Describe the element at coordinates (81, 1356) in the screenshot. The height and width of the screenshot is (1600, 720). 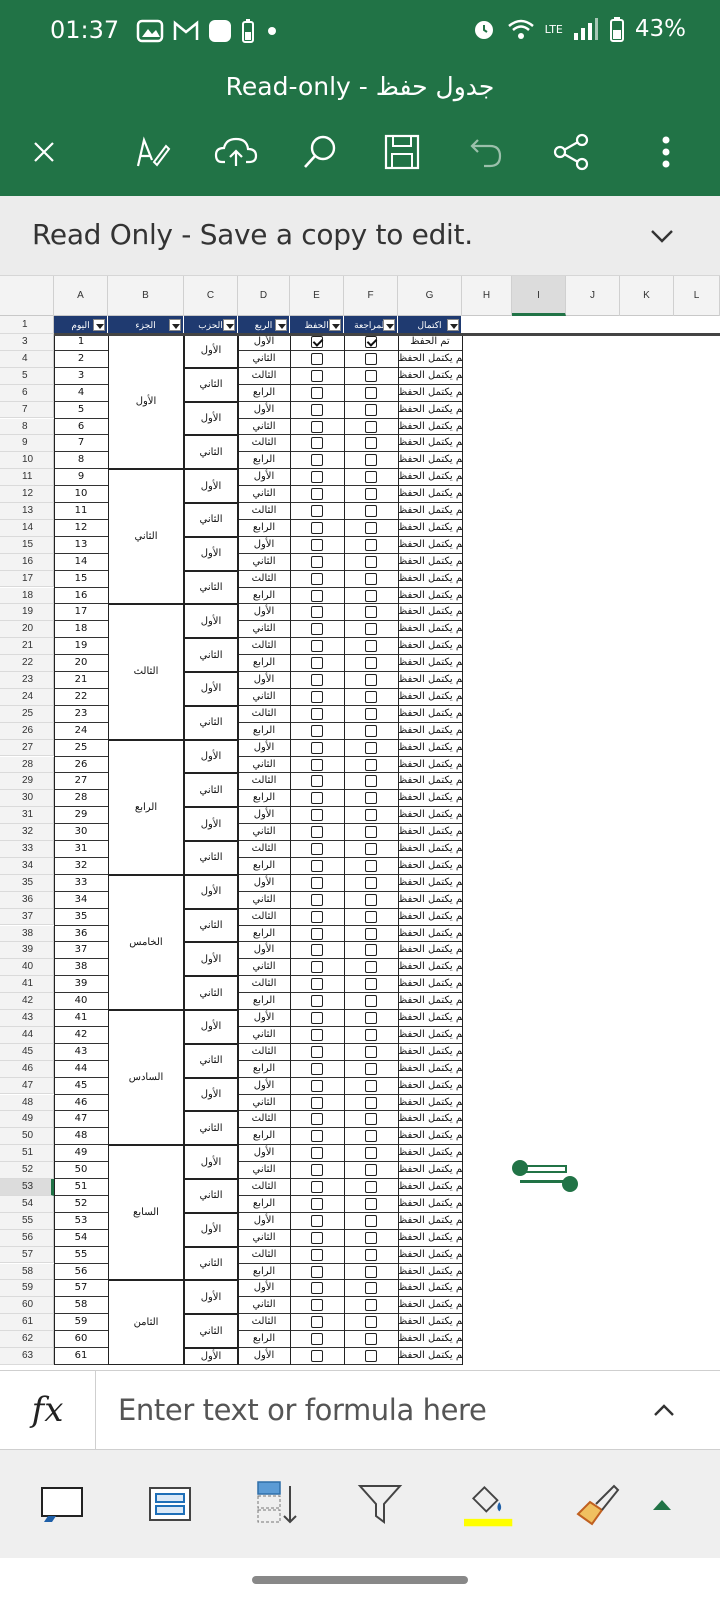
I see `cell-day: 61` at that location.